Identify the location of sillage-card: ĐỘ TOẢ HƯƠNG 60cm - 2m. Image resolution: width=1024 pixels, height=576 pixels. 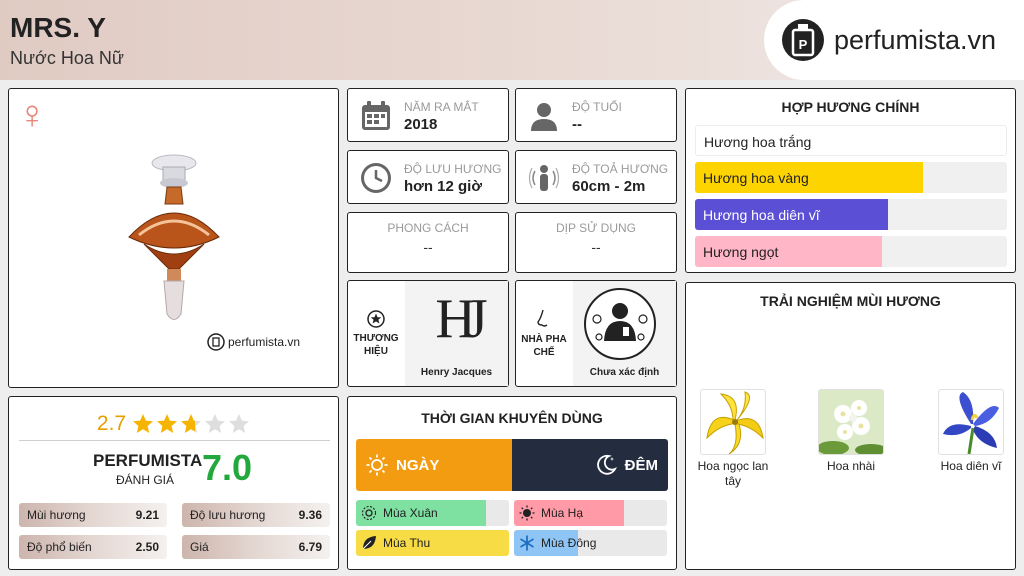
(596, 177).